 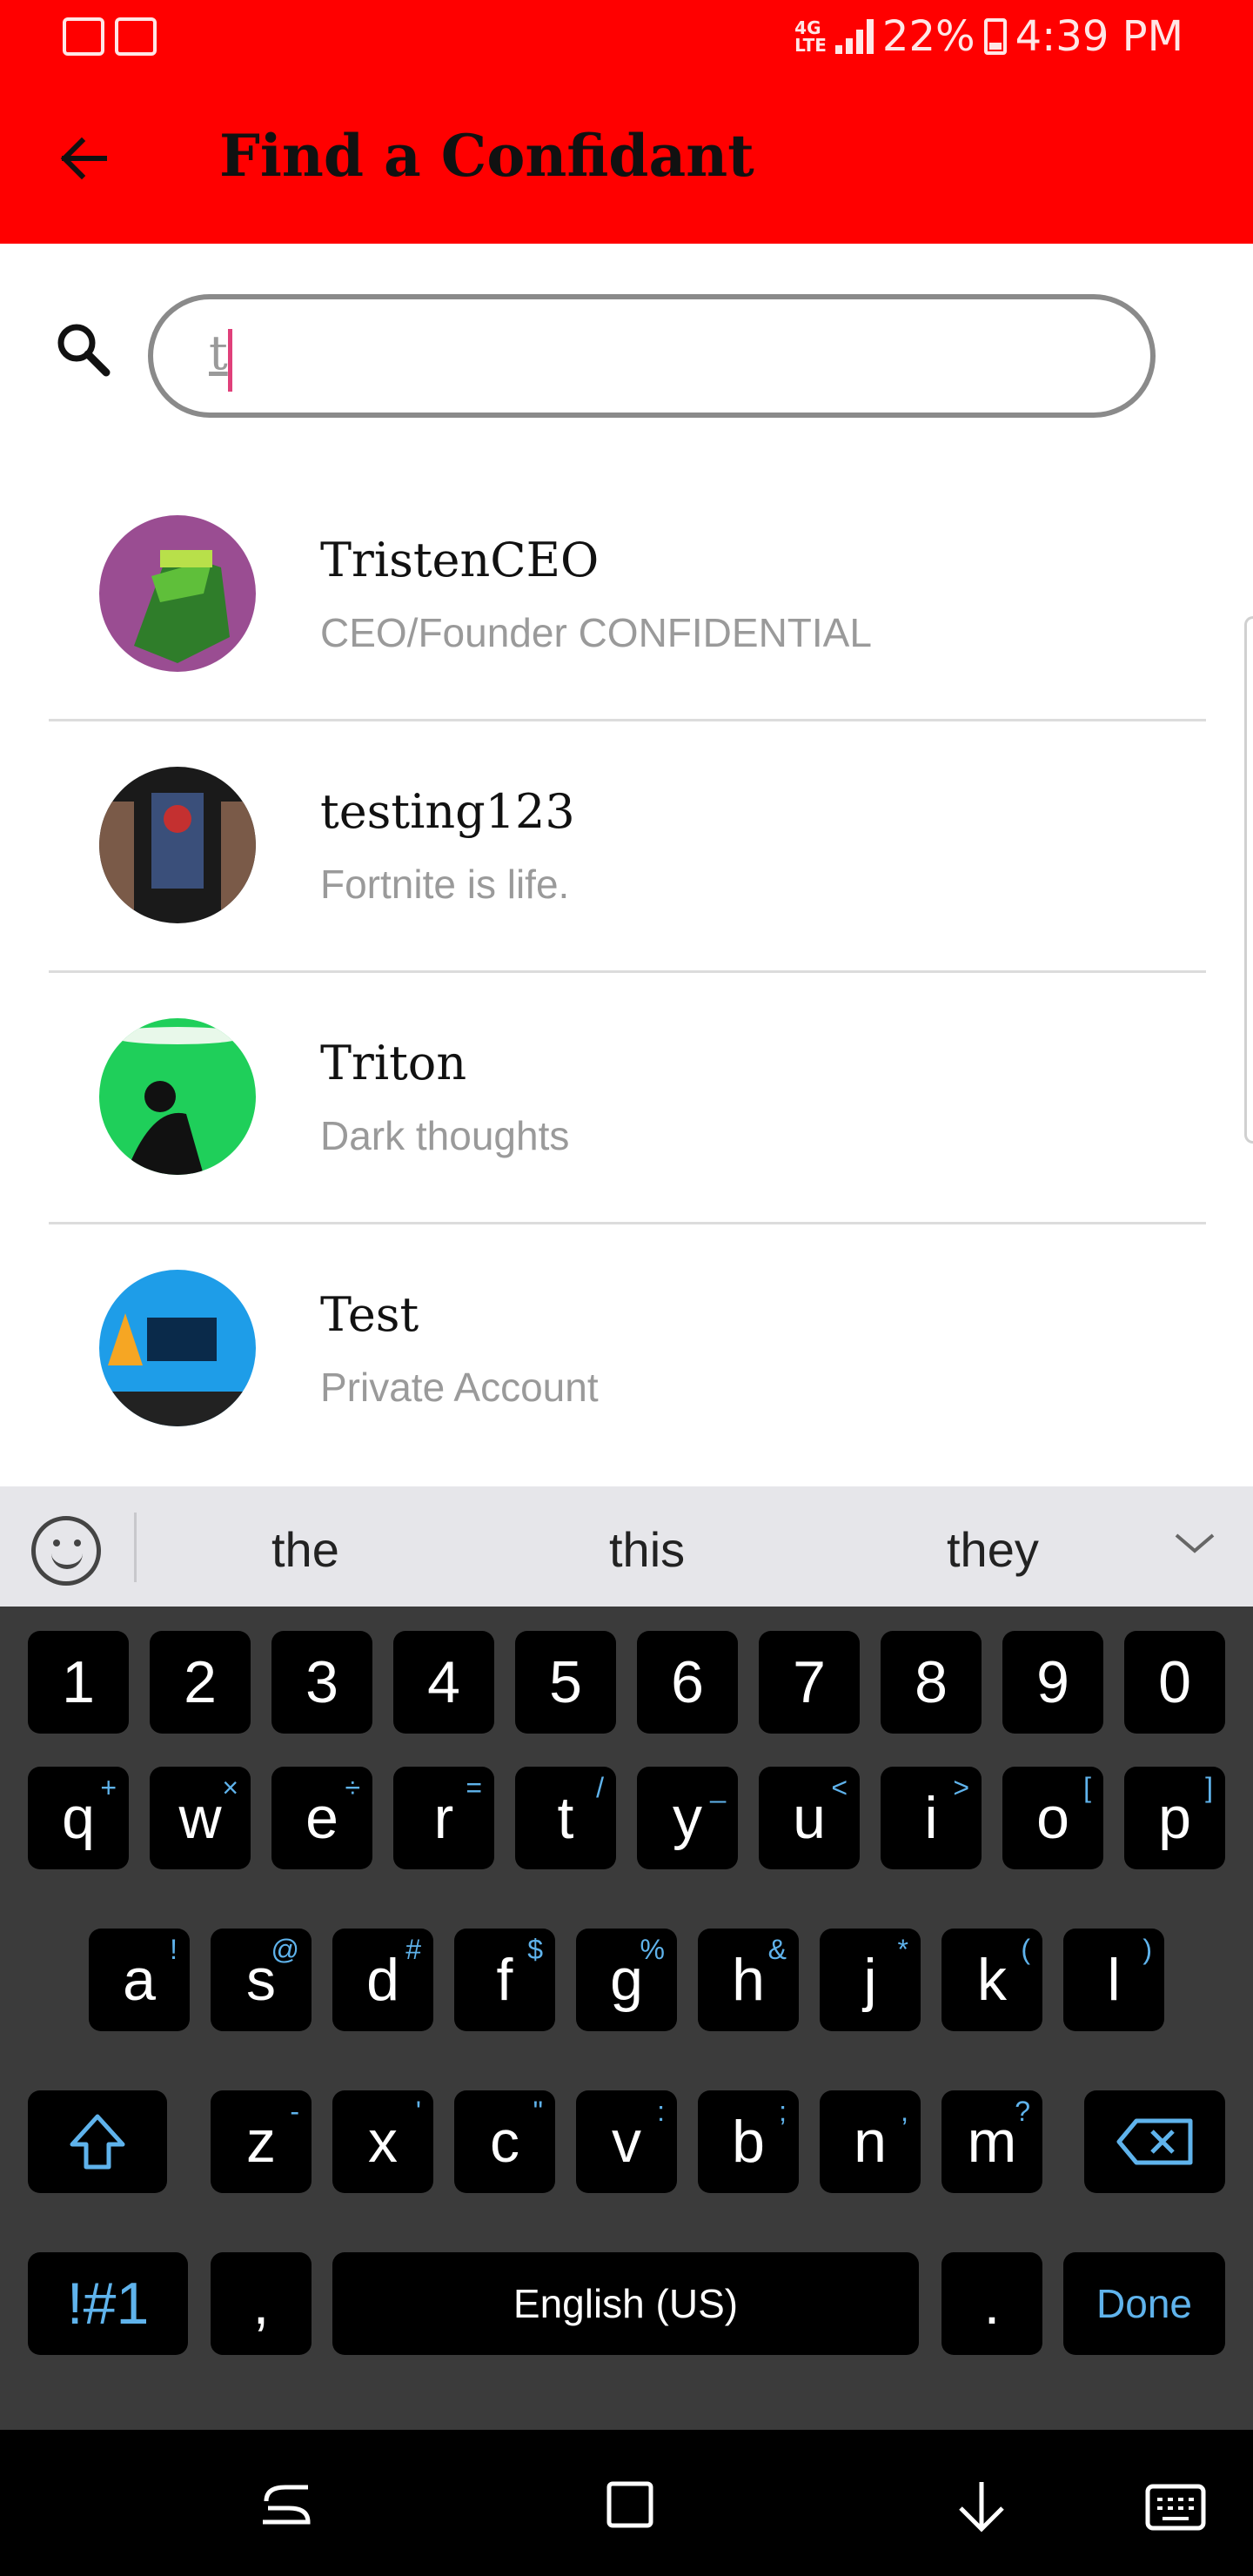 What do you see at coordinates (382, 2141) in the screenshot?
I see `key-x: x '` at bounding box center [382, 2141].